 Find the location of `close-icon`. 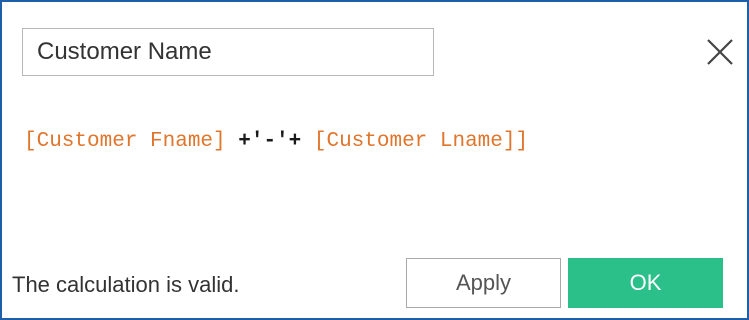

close-icon is located at coordinates (720, 52).